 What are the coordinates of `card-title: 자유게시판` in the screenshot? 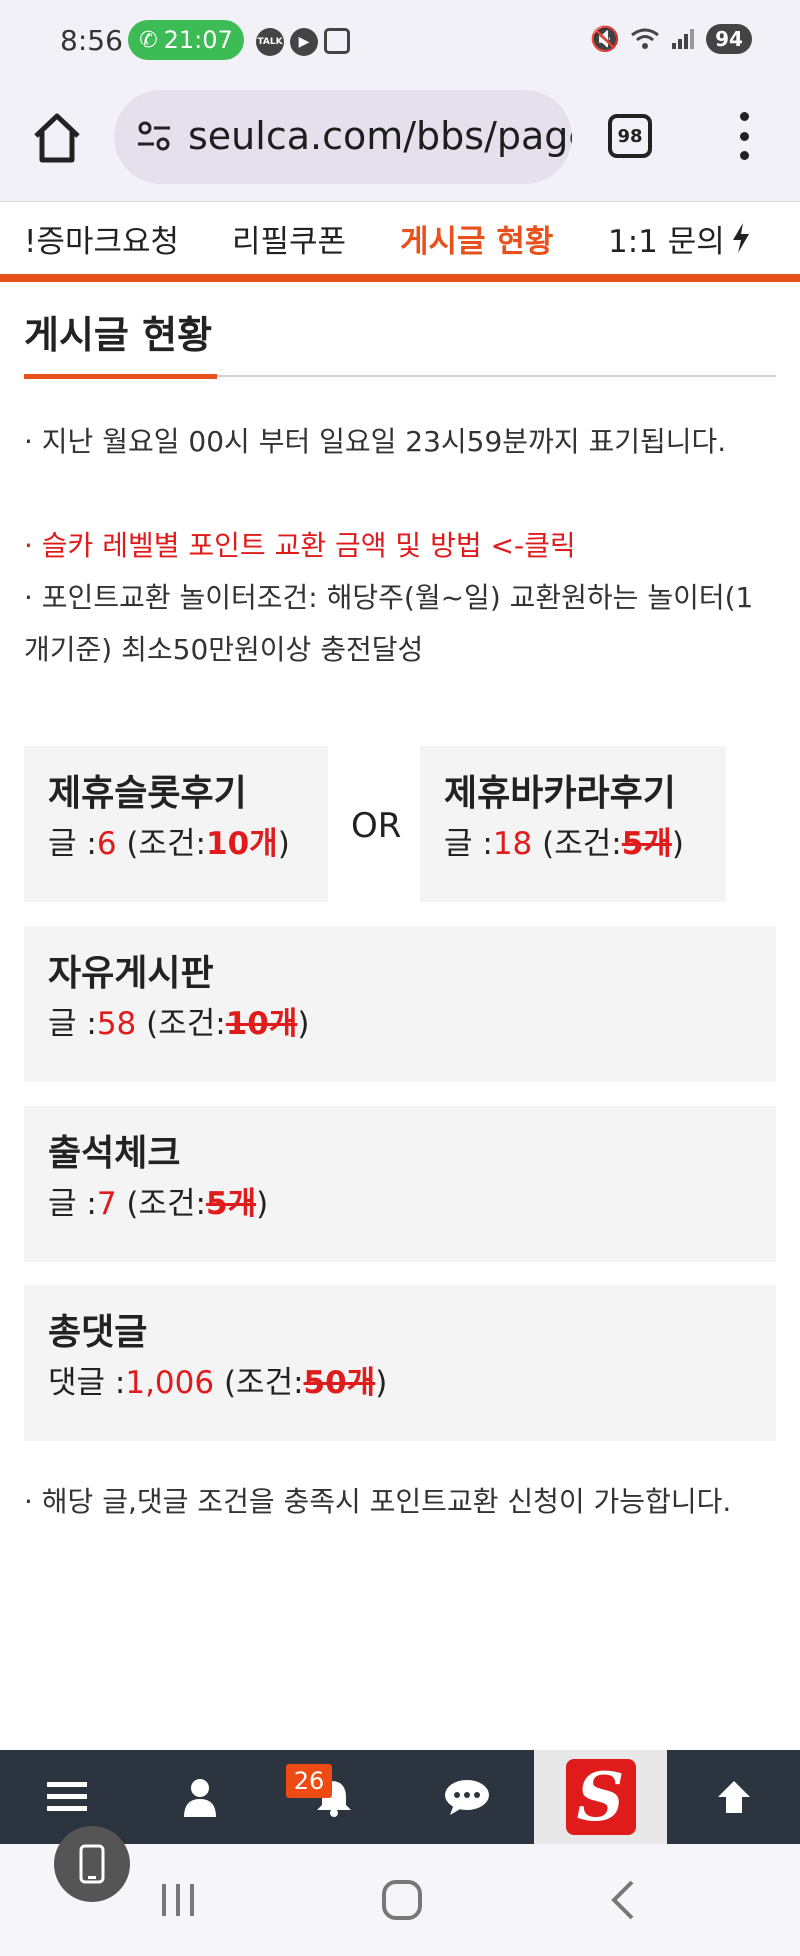 It's located at (131, 973).